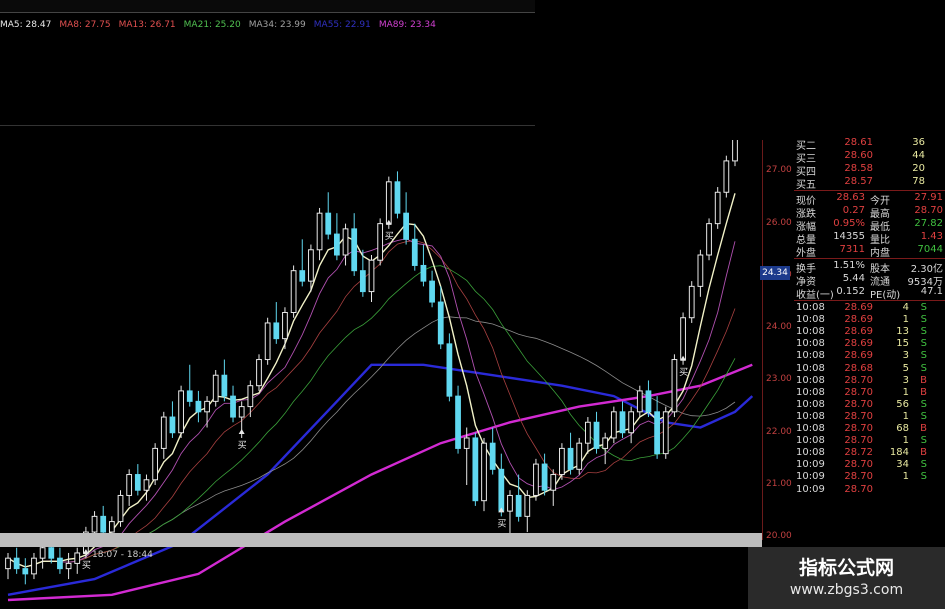  I want to click on stat-label: PE(动), so click(885, 295).